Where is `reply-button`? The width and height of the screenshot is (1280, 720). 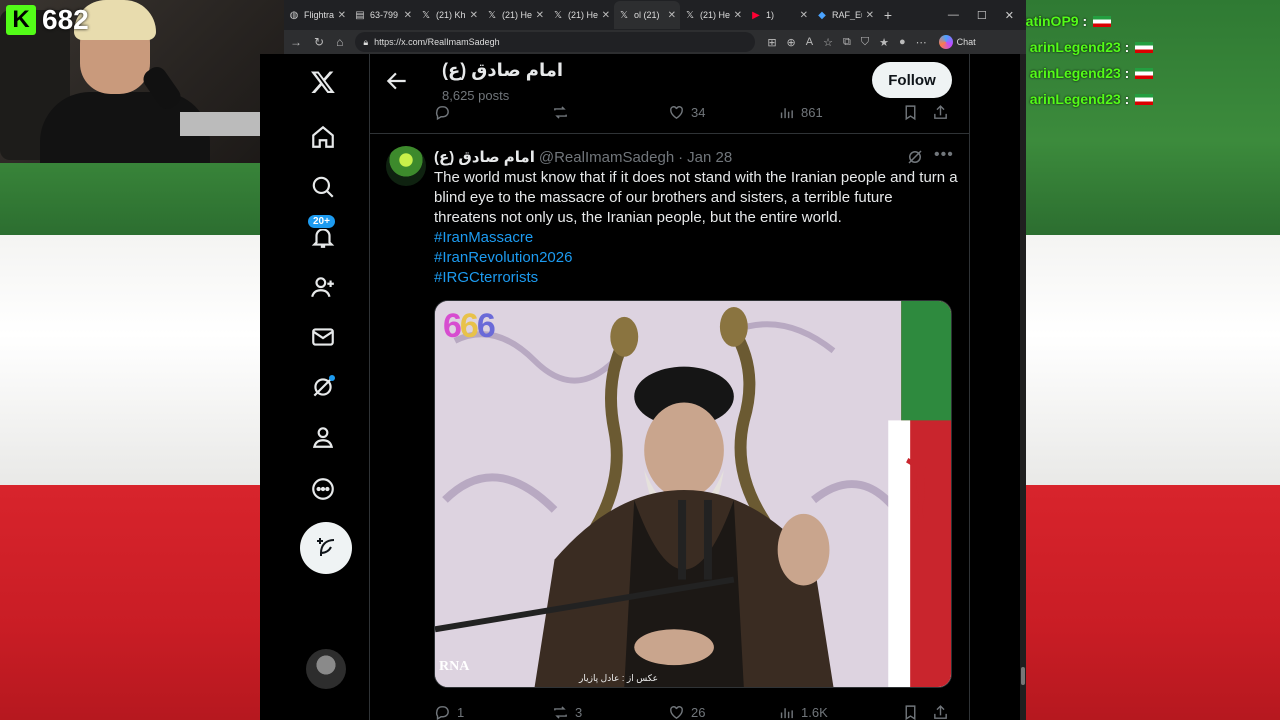
reply-button is located at coordinates (493, 112).